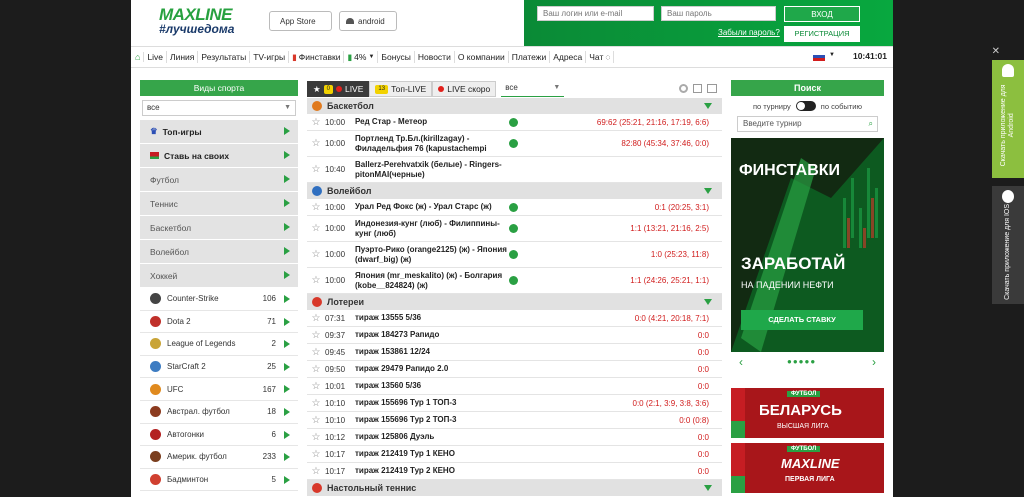 The image size is (1024, 497). What do you see at coordinates (140, 57) in the screenshot?
I see `home-icon: ⌂` at bounding box center [140, 57].